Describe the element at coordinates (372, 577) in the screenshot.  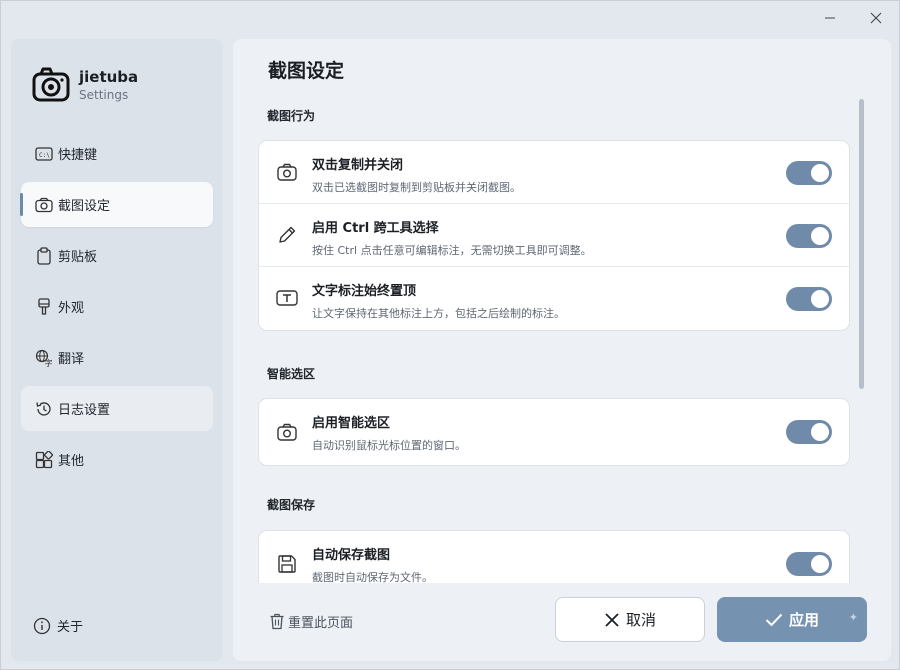
I see `setting-description: 截图时自动保存为文件。` at that location.